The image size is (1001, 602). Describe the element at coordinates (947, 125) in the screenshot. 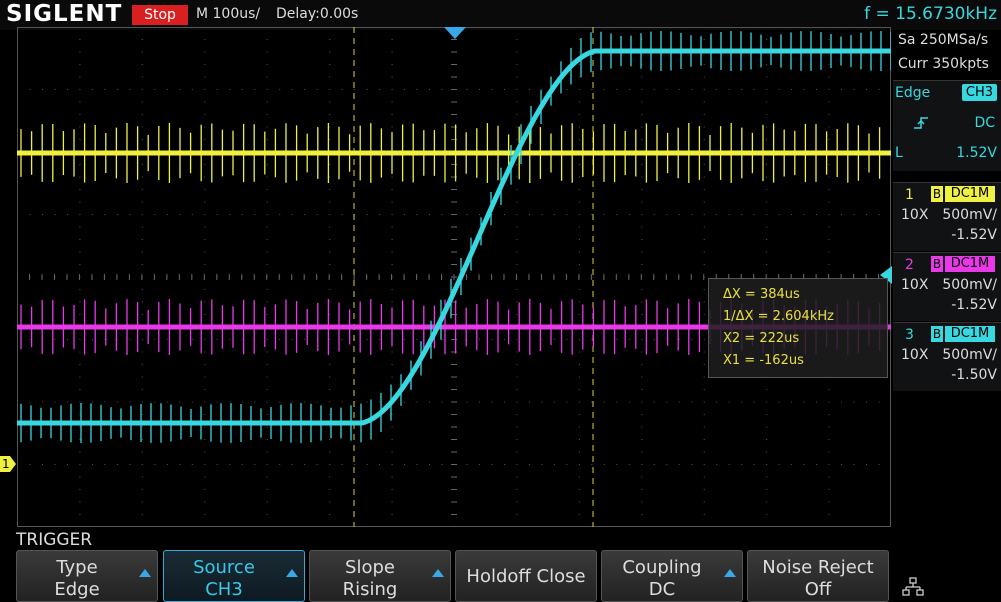

I see `trigger-status-panel: Edge CH3 DC L 1.52V` at that location.